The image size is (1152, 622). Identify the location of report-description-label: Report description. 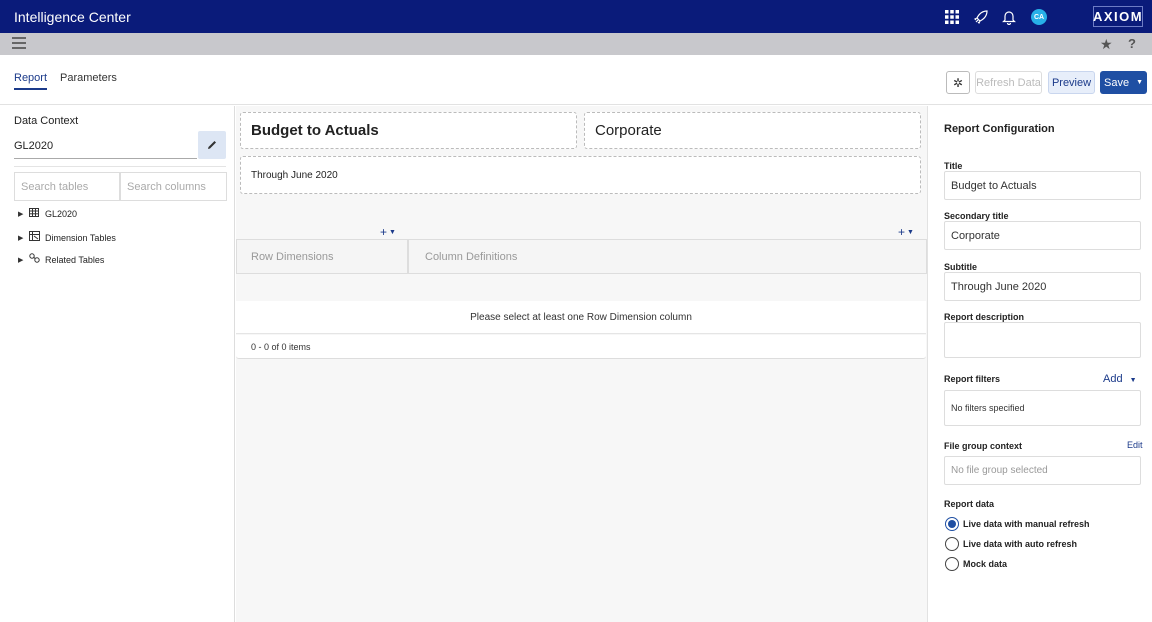
(984, 317).